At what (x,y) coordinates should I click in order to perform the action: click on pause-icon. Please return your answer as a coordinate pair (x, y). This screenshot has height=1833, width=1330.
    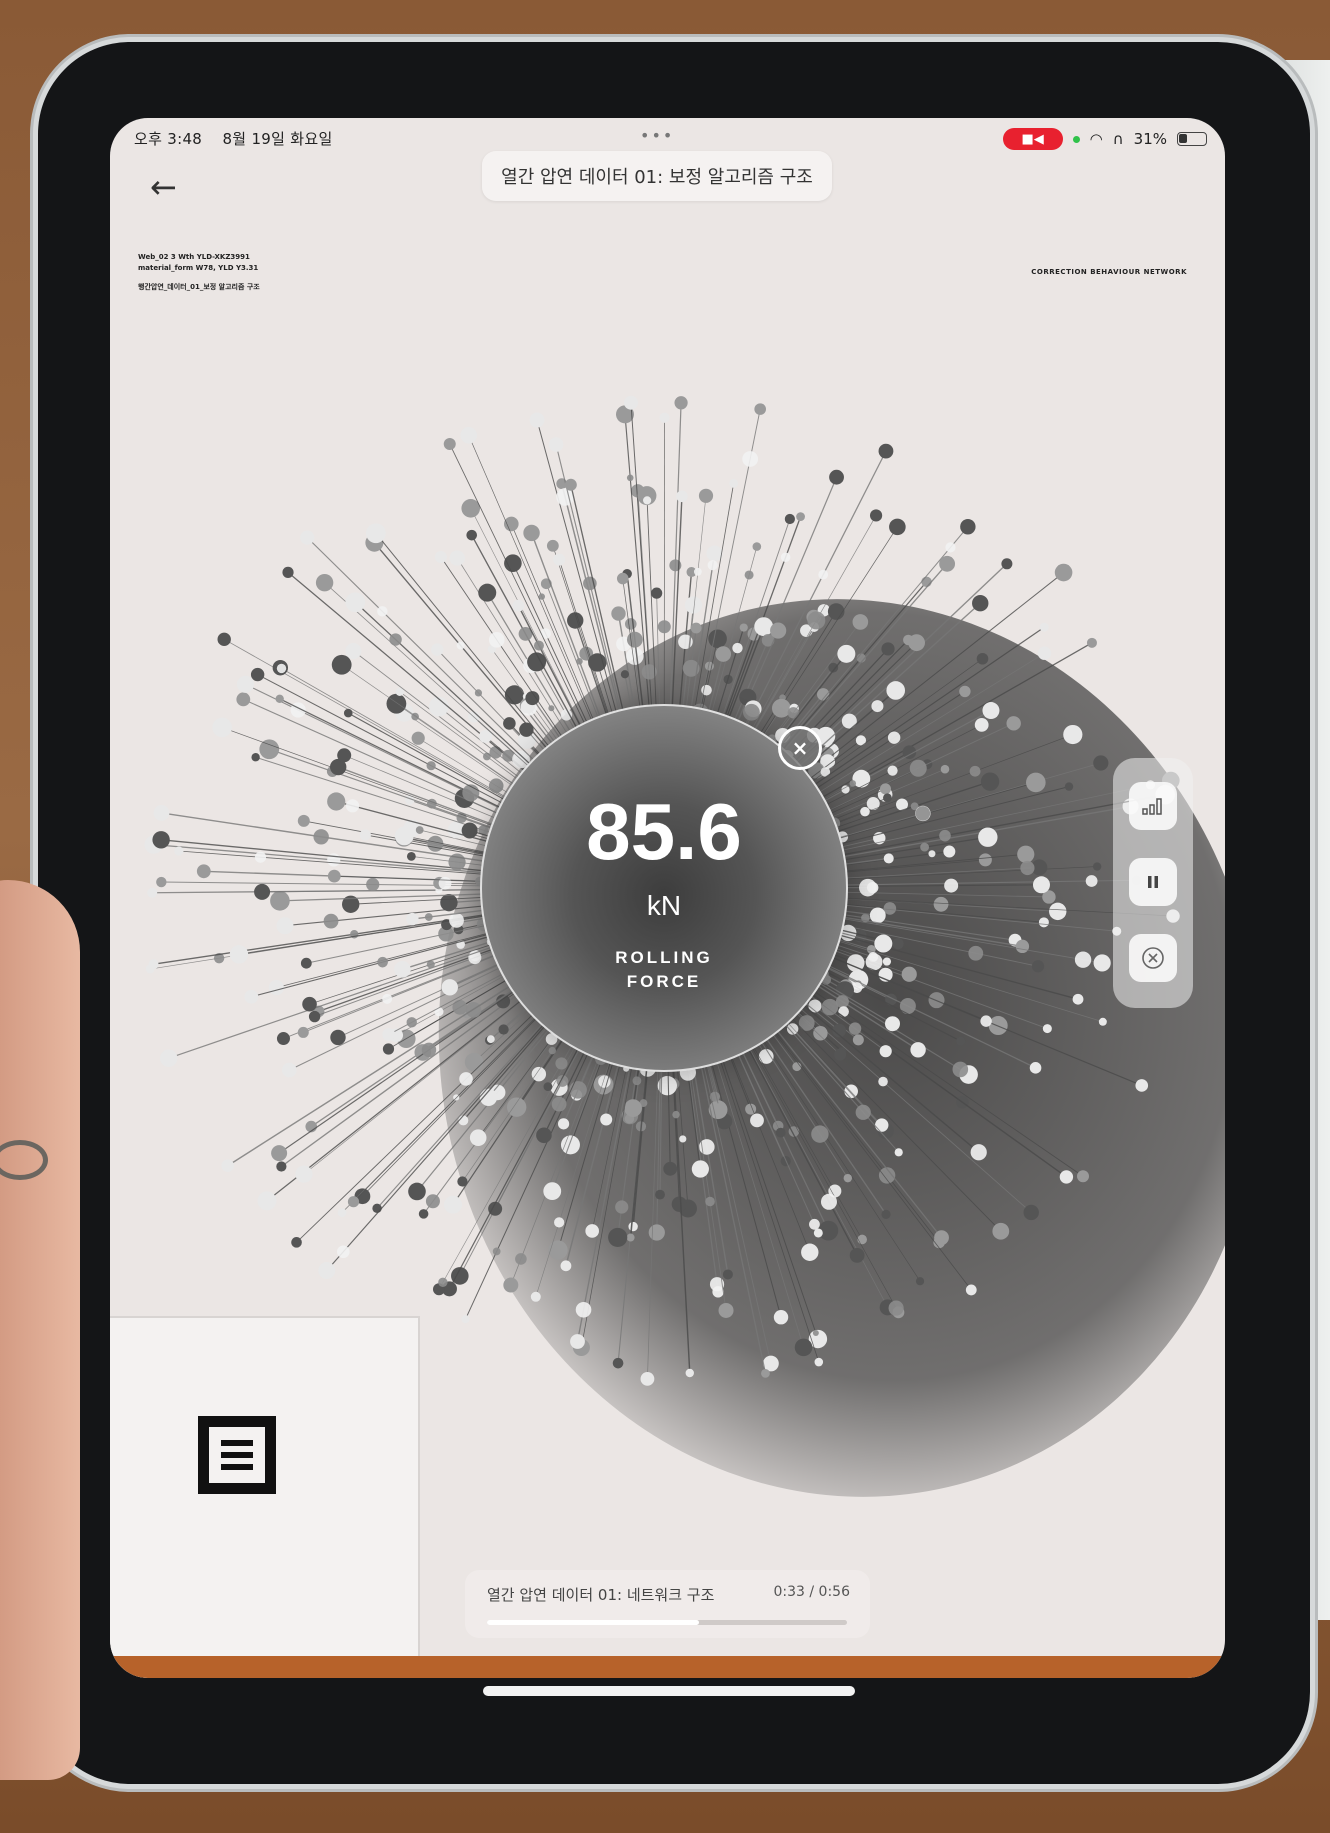
    Looking at the image, I should click on (1153, 882).